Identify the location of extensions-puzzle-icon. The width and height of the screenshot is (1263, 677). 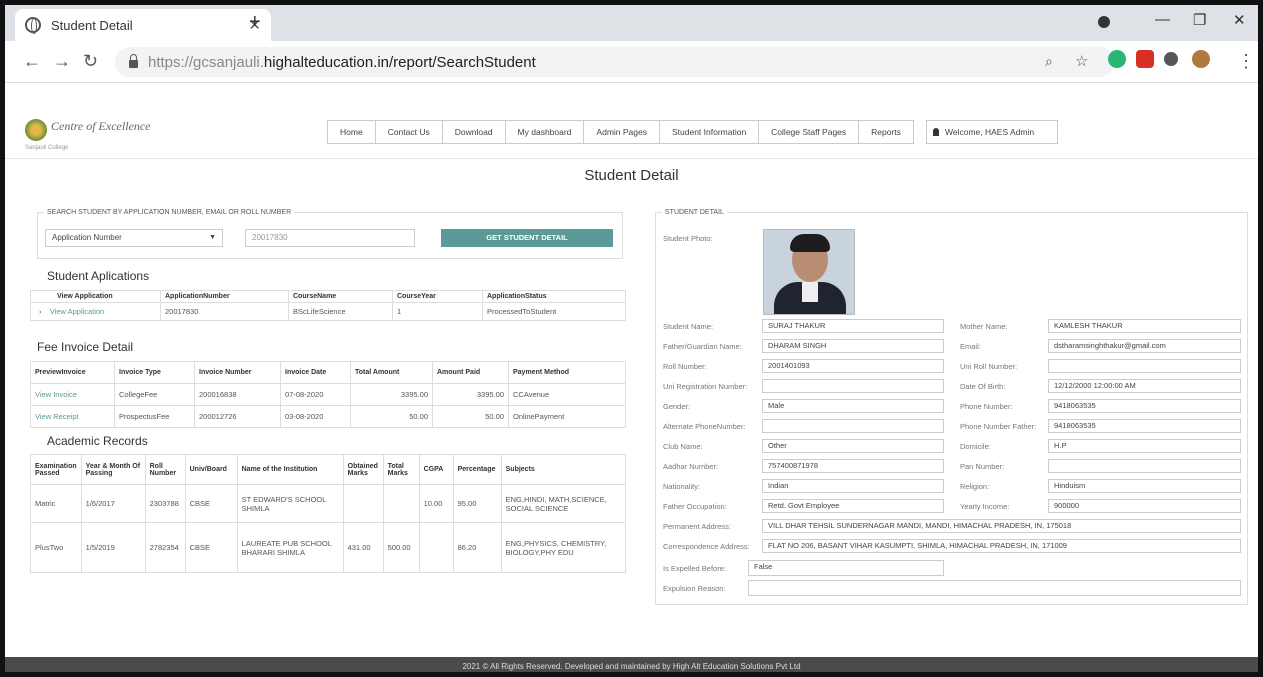
(1171, 59).